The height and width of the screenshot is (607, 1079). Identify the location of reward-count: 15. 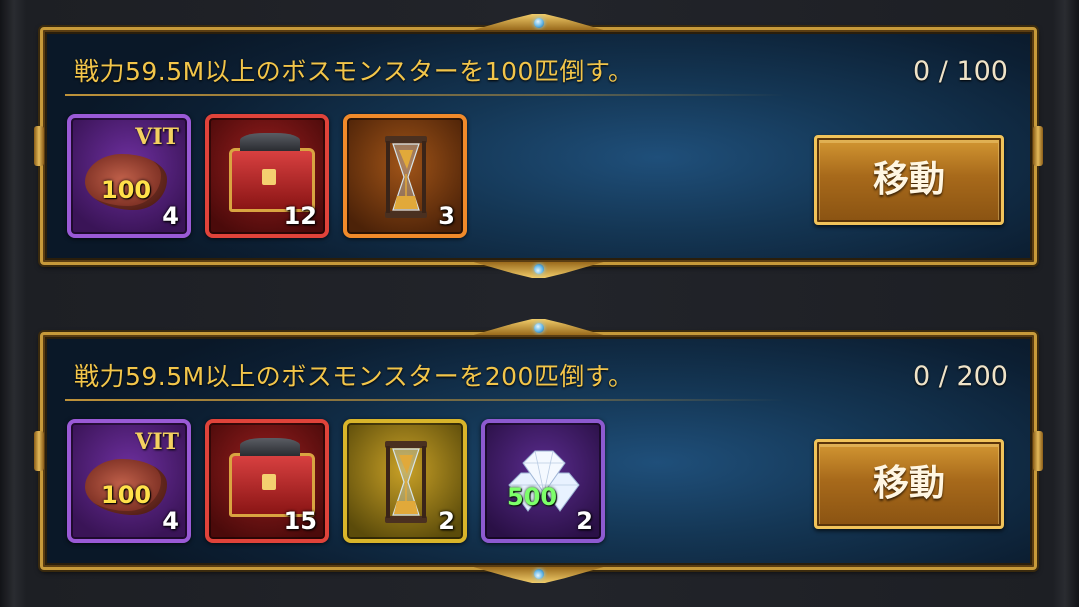
(300, 521).